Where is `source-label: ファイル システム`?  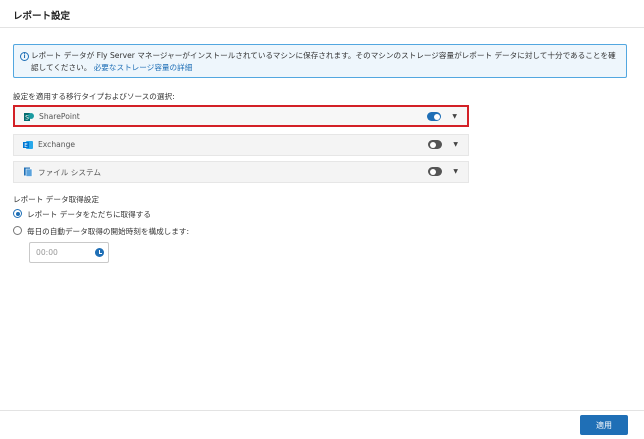
source-label: ファイル システム is located at coordinates (69, 172).